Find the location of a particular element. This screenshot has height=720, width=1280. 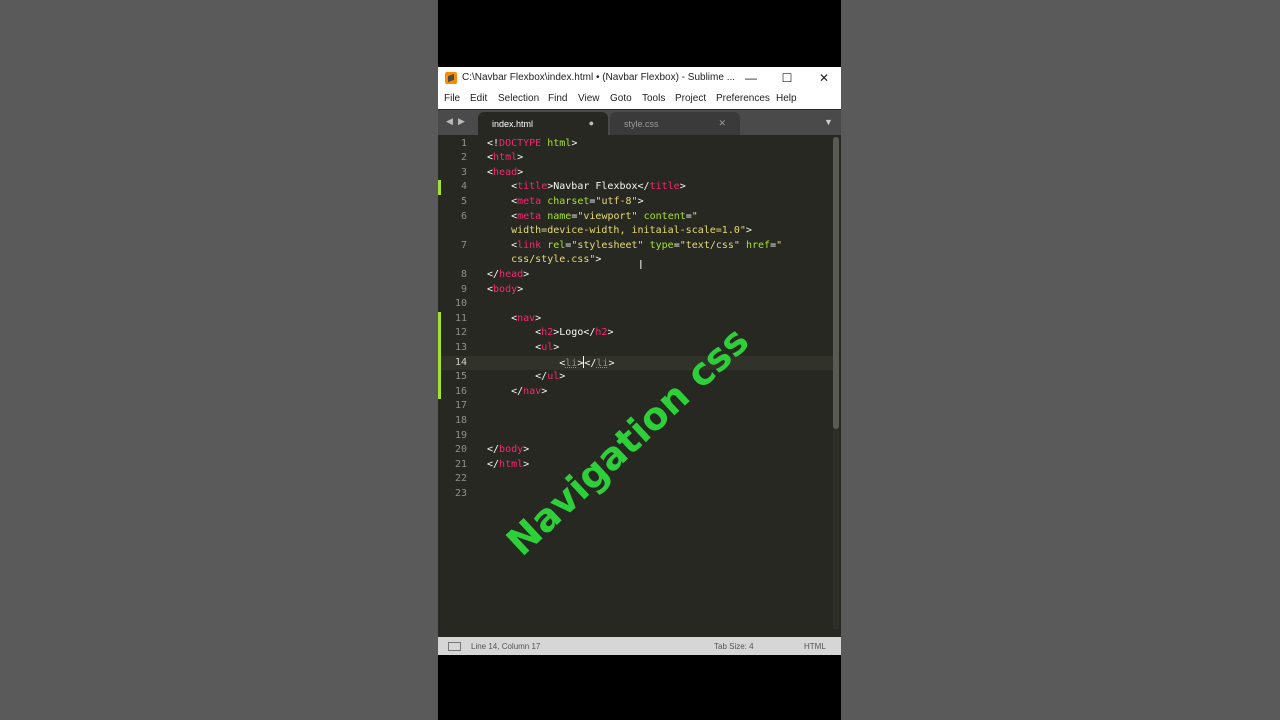

code-text: <head> is located at coordinates (505, 172).